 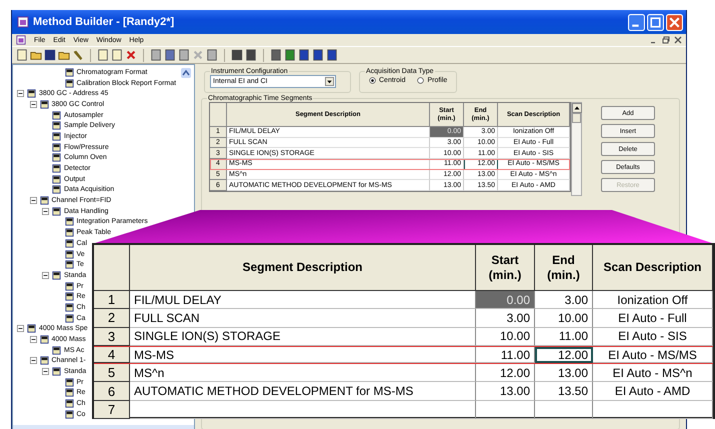 I want to click on table-row: 5 MS^n 12.00 13.00 EI Auto - MS^n, so click(x=403, y=373).